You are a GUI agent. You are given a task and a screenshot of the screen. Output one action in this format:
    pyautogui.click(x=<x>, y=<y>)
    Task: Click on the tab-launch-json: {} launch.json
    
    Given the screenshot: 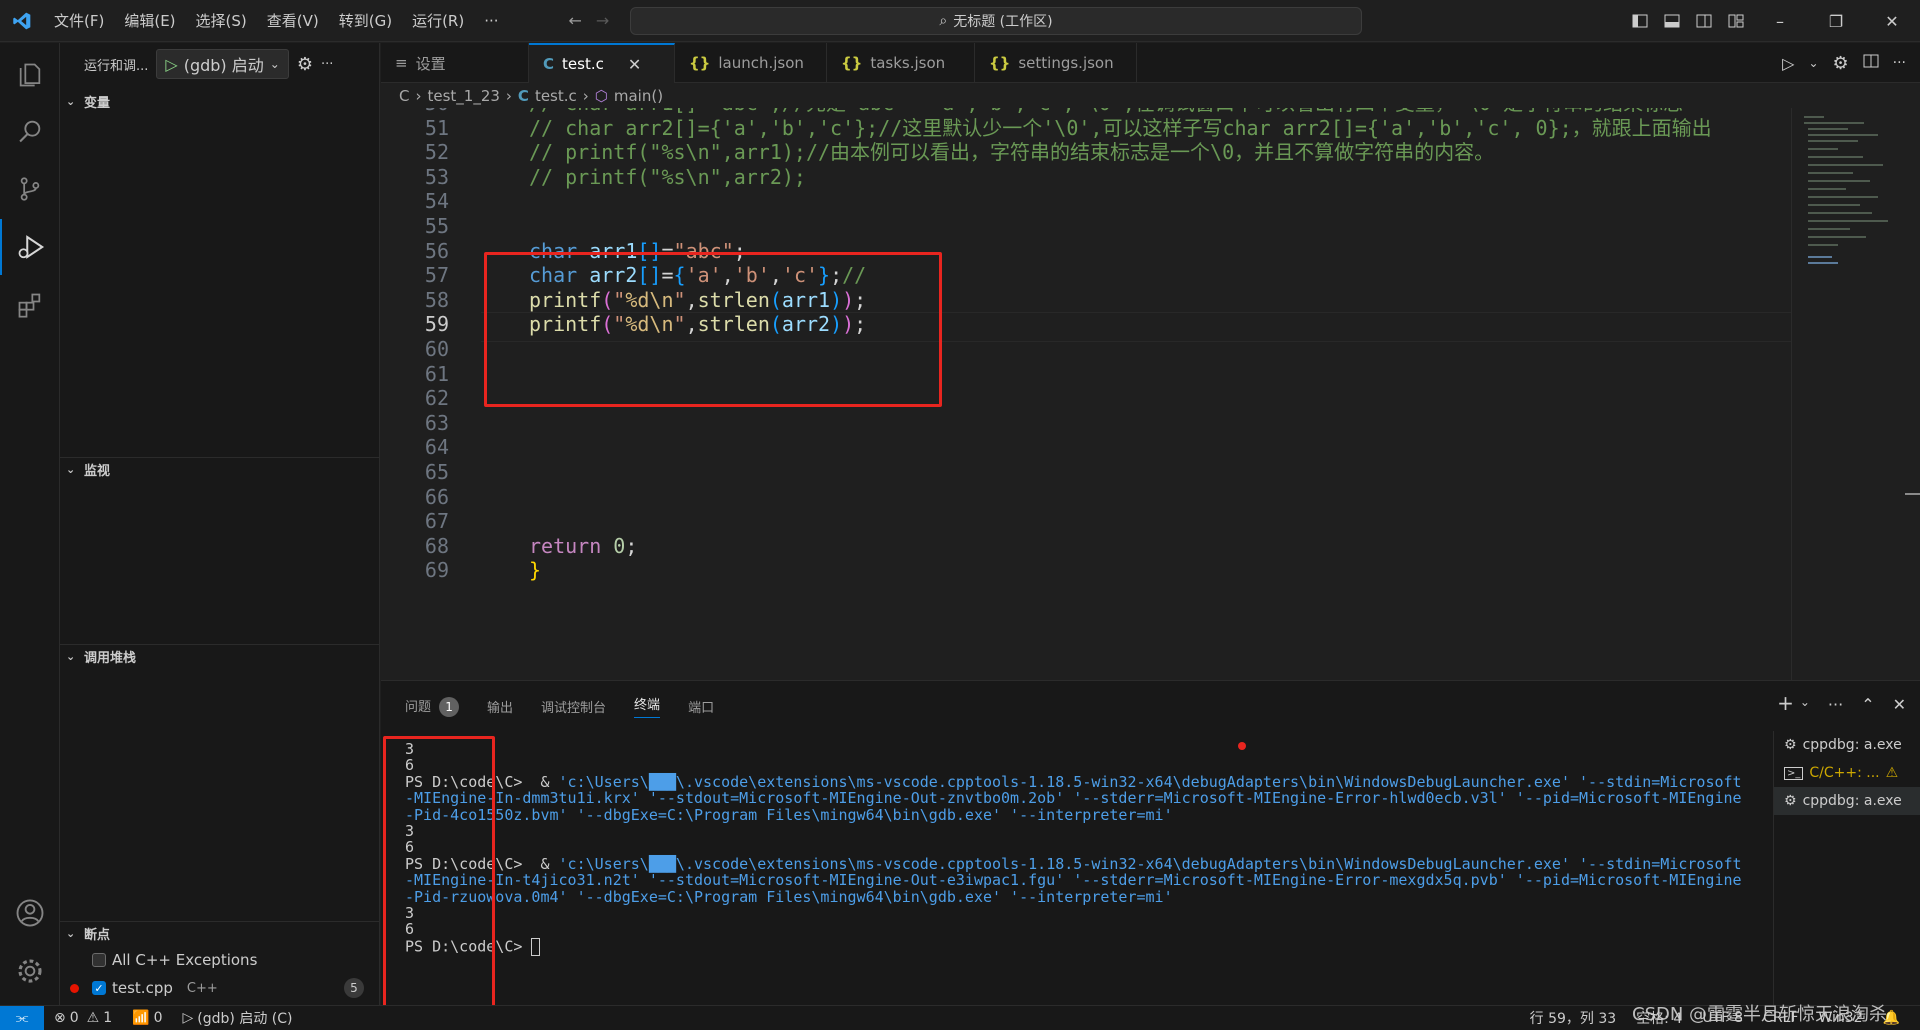 What is the action you would take?
    pyautogui.click(x=751, y=63)
    